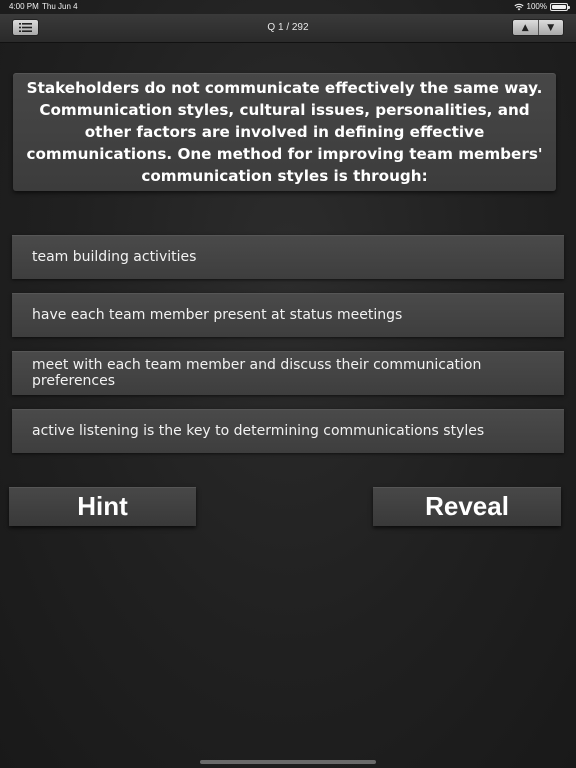 This screenshot has height=768, width=576. I want to click on triangle-up-icon: ▲, so click(525, 27).